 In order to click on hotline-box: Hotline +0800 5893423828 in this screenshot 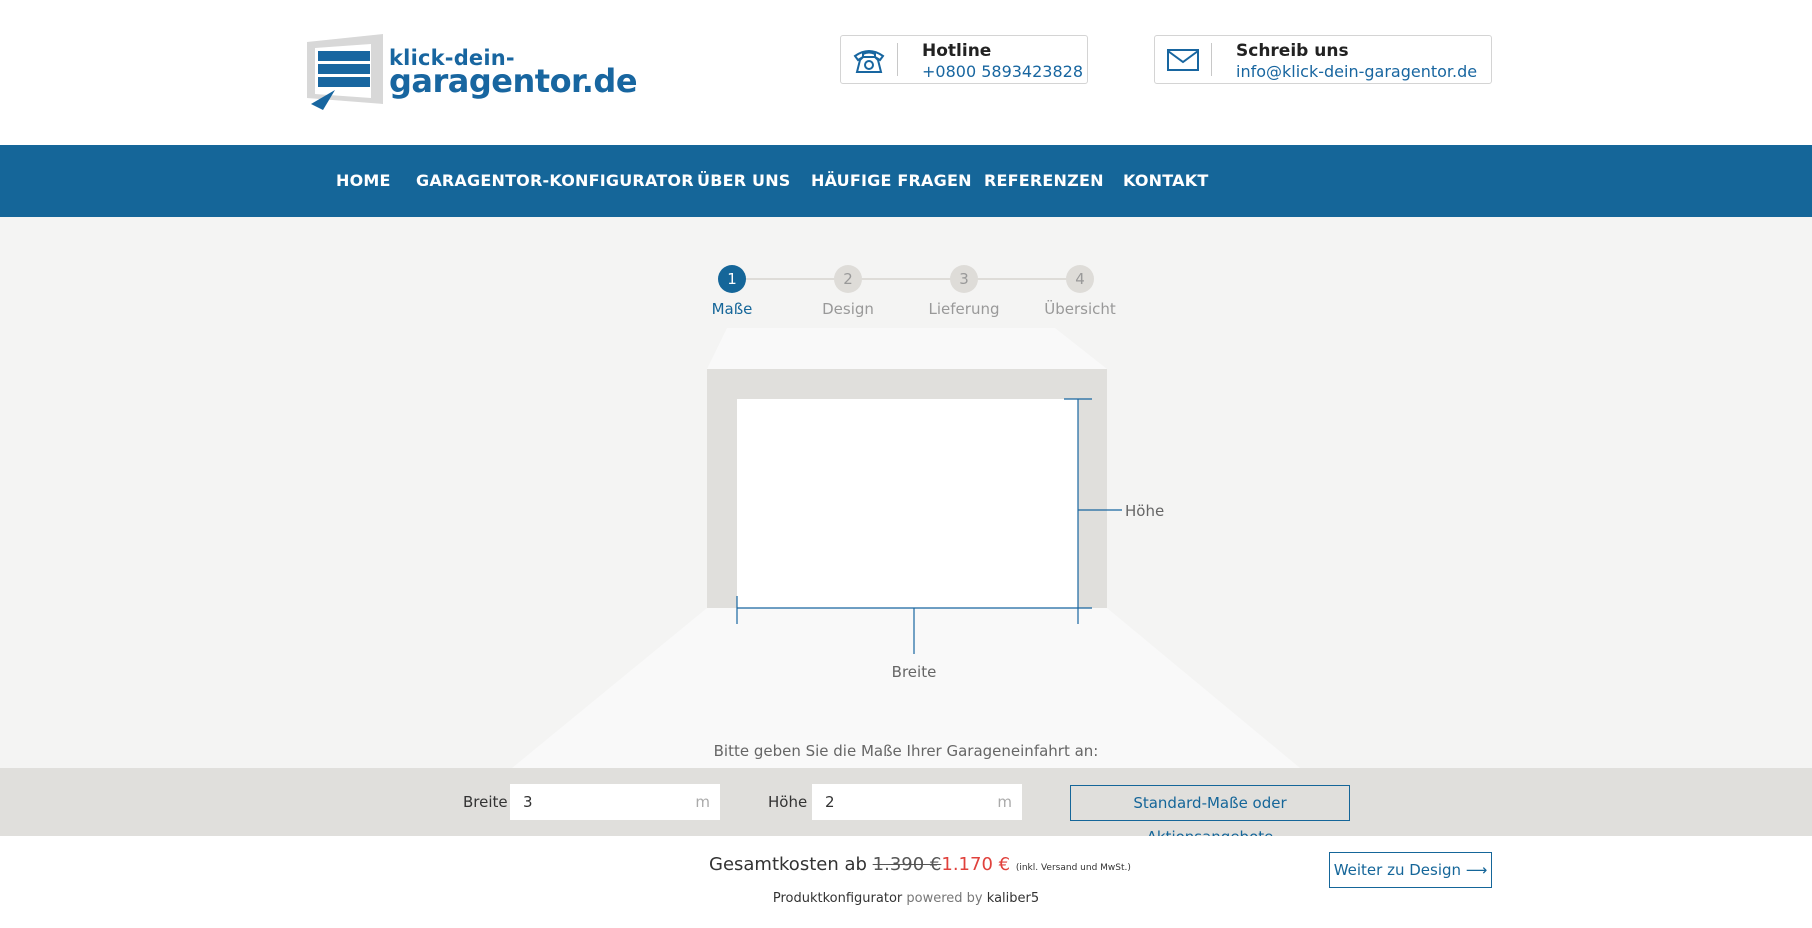, I will do `click(964, 59)`.